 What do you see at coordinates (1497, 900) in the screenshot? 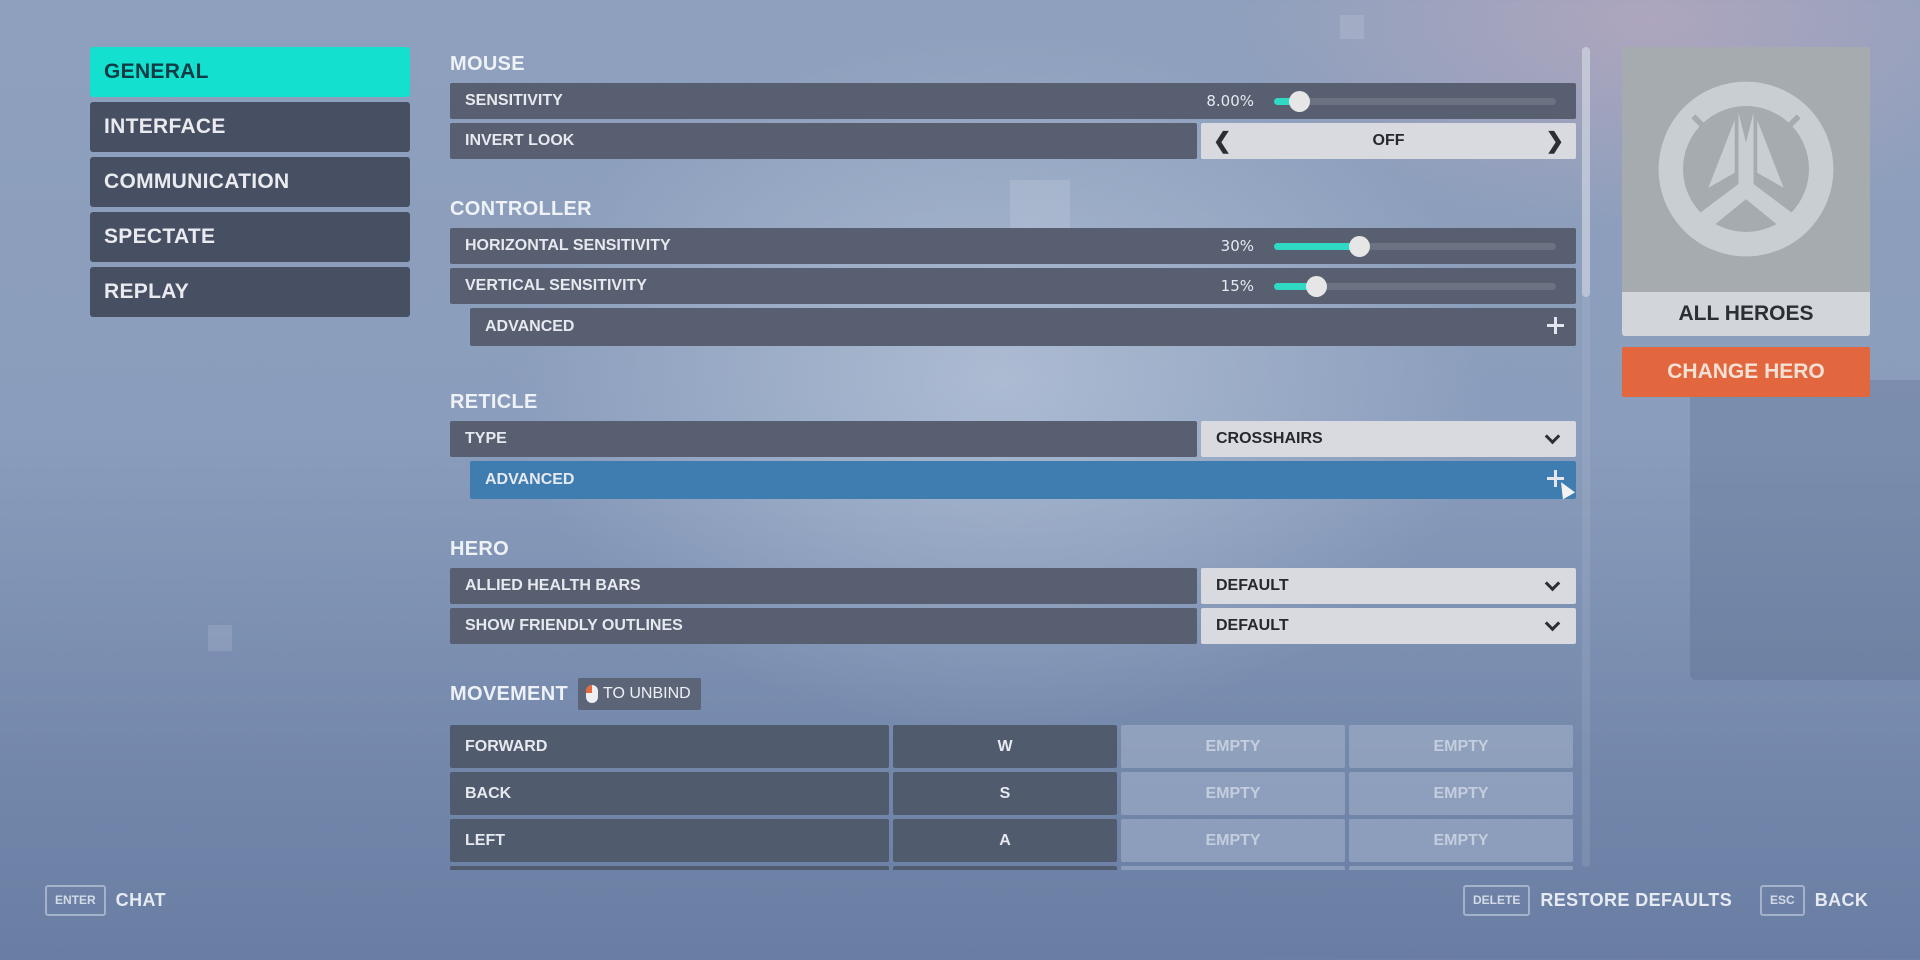
I see `delete-key-icon: DELETE` at bounding box center [1497, 900].